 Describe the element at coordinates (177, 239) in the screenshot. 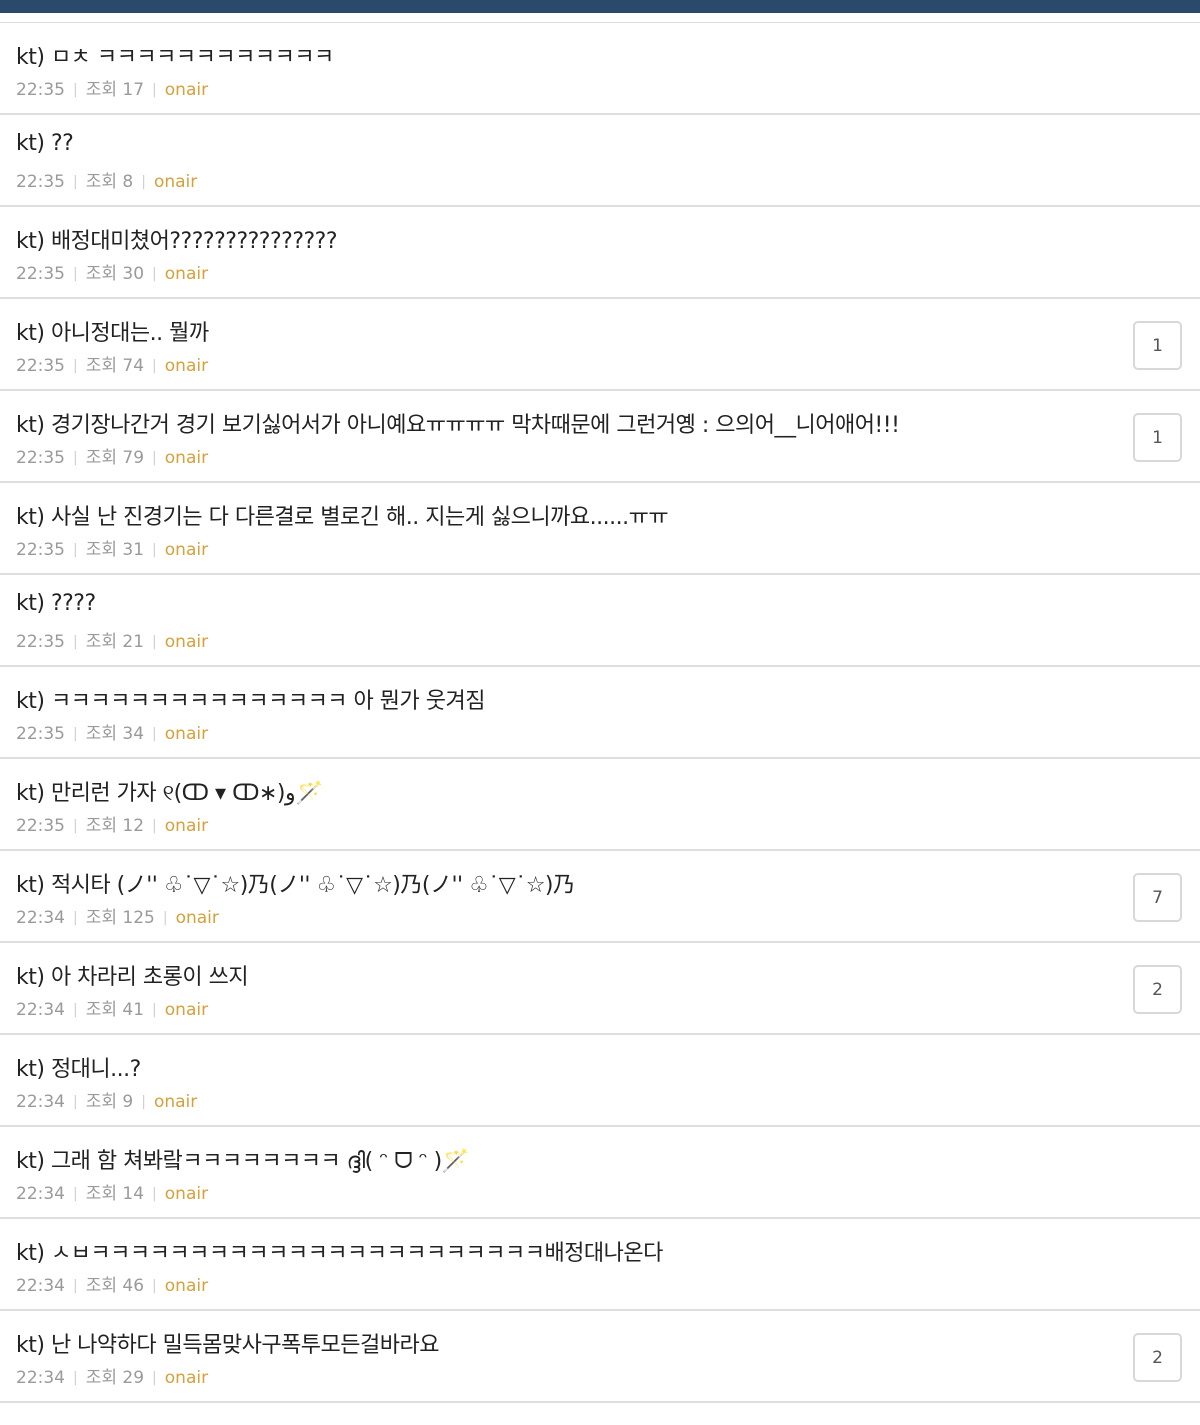

I see `post-title: kt) 배정대미쳤어???????????????` at that location.